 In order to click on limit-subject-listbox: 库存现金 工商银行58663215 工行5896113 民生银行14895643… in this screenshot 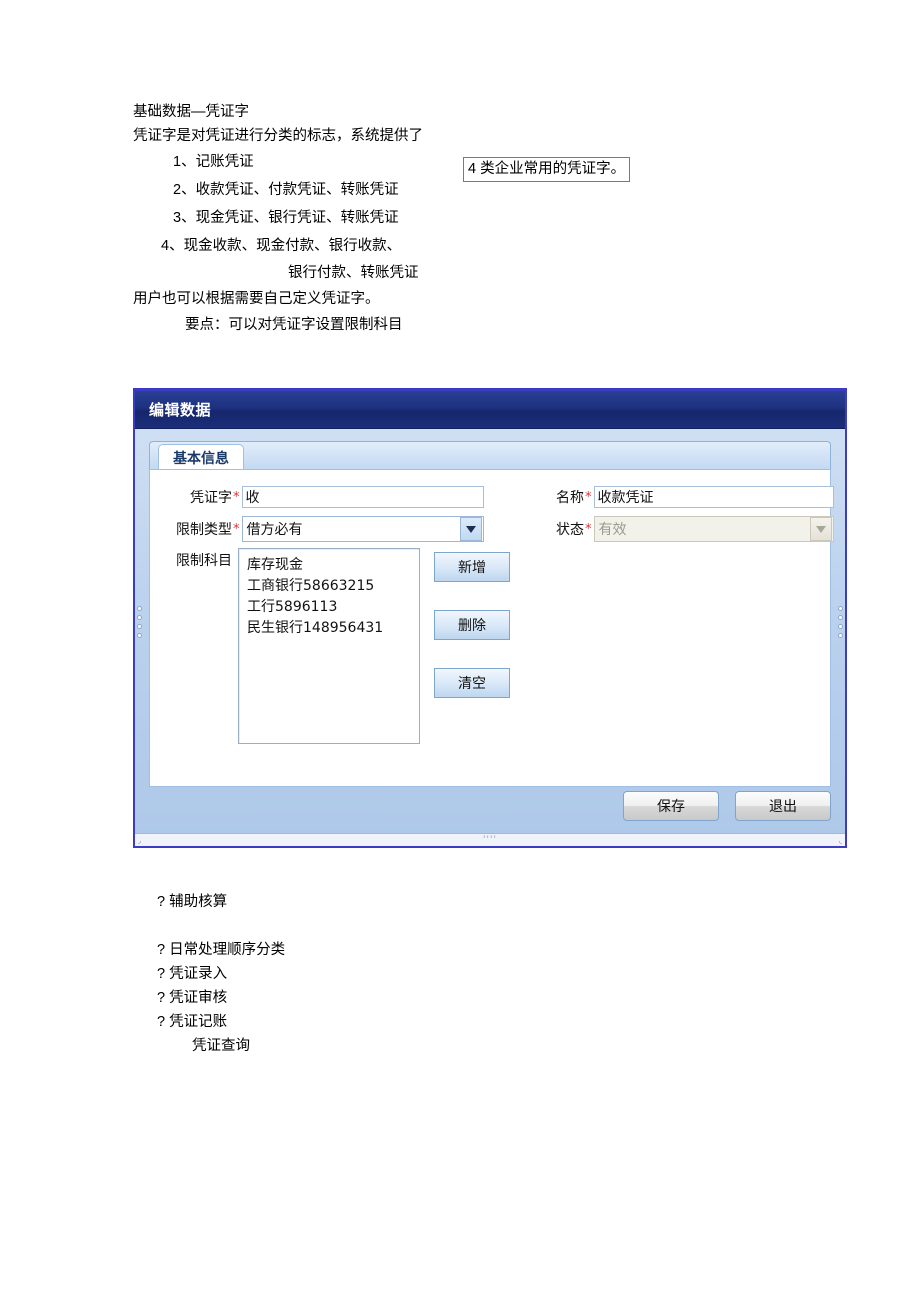, I will do `click(329, 646)`.